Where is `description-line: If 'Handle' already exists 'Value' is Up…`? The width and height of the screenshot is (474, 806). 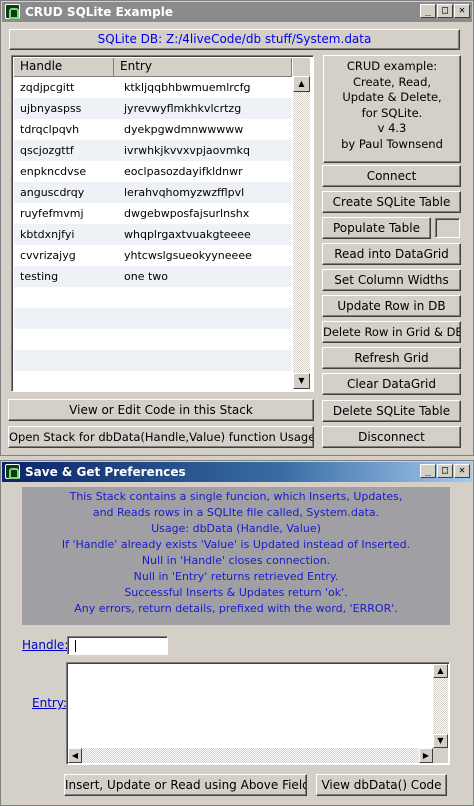
description-line: If 'Handle' already exists 'Value' is Up… is located at coordinates (236, 544).